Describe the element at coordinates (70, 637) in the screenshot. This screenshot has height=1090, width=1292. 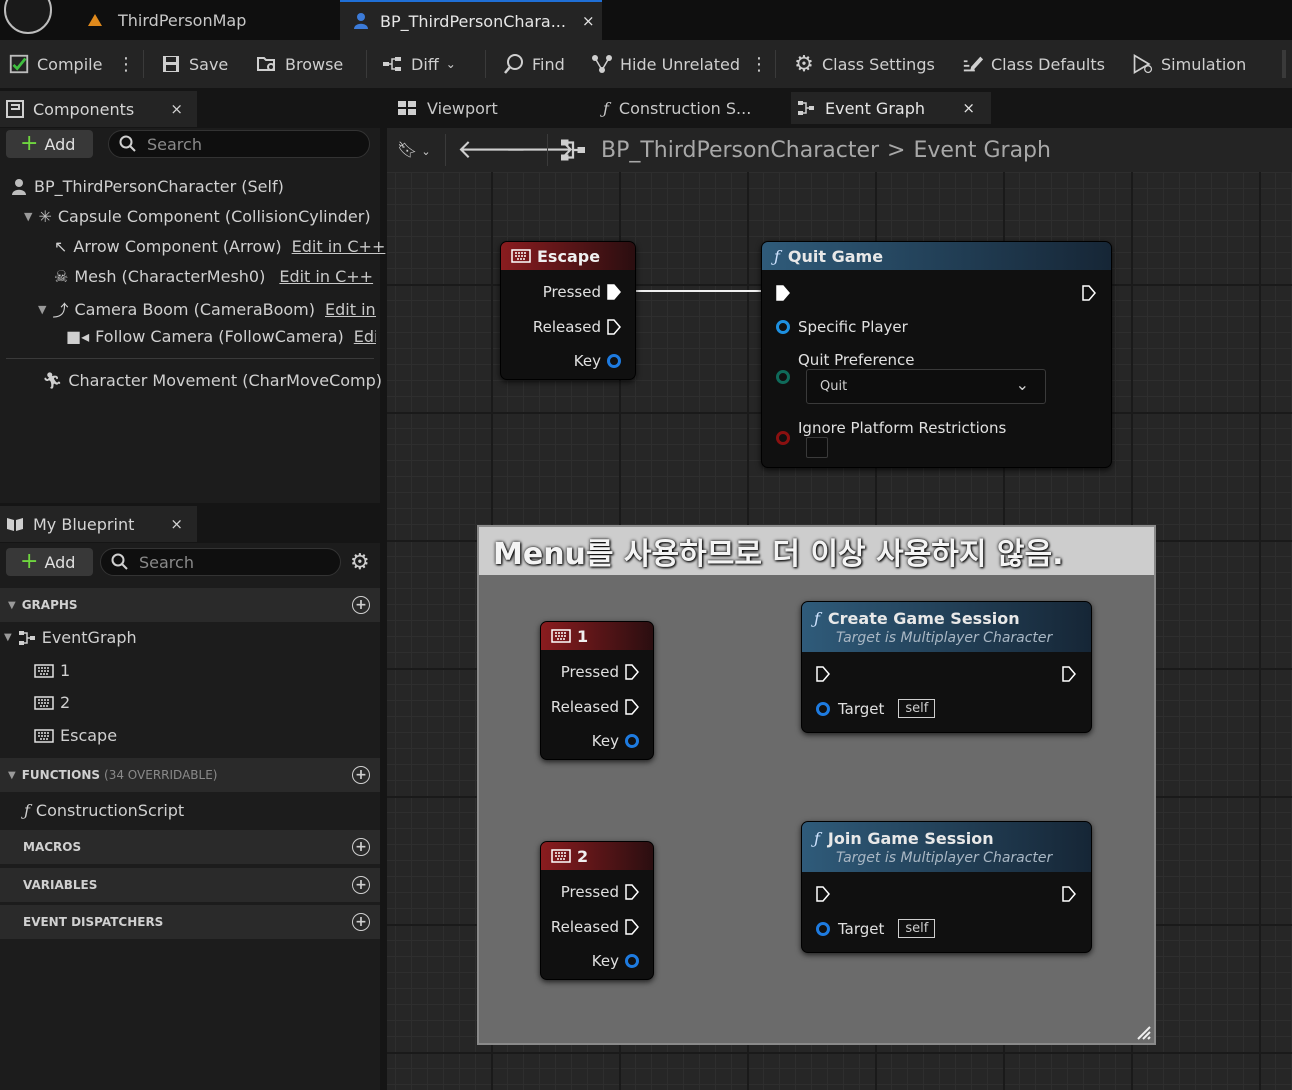
I see `graph-item-eventgraph: ▼ EventGraph` at that location.